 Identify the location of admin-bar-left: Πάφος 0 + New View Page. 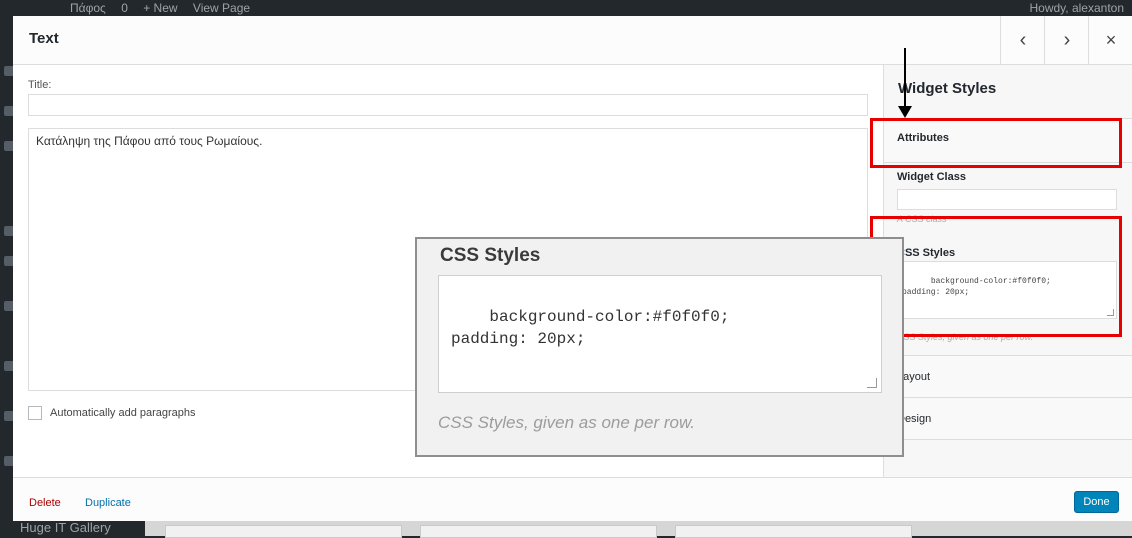
(166, 8).